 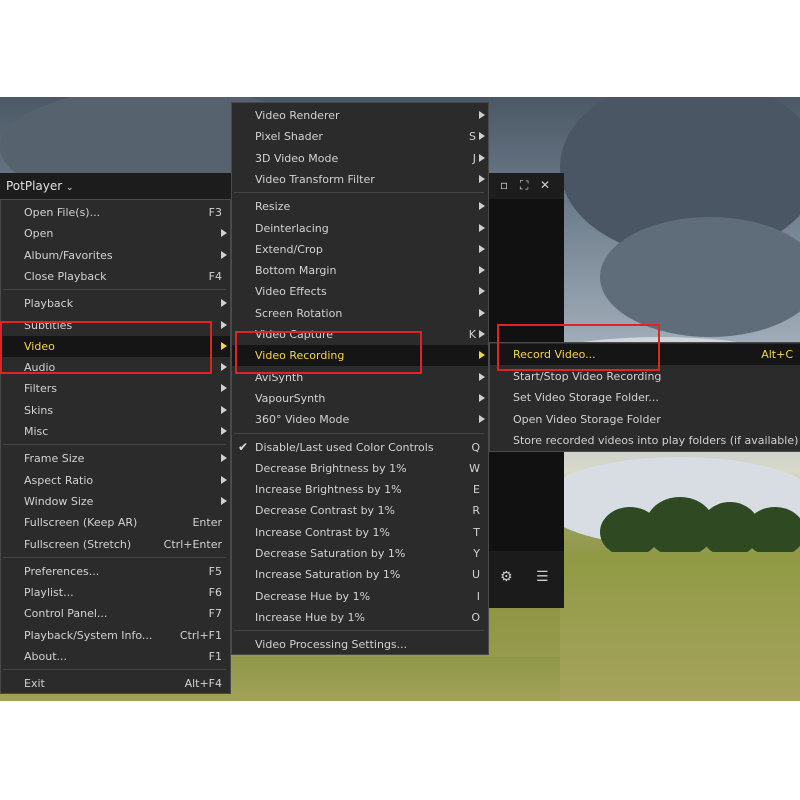 I want to click on menu-item-label: Increase Contrast by 1%, so click(x=322, y=532).